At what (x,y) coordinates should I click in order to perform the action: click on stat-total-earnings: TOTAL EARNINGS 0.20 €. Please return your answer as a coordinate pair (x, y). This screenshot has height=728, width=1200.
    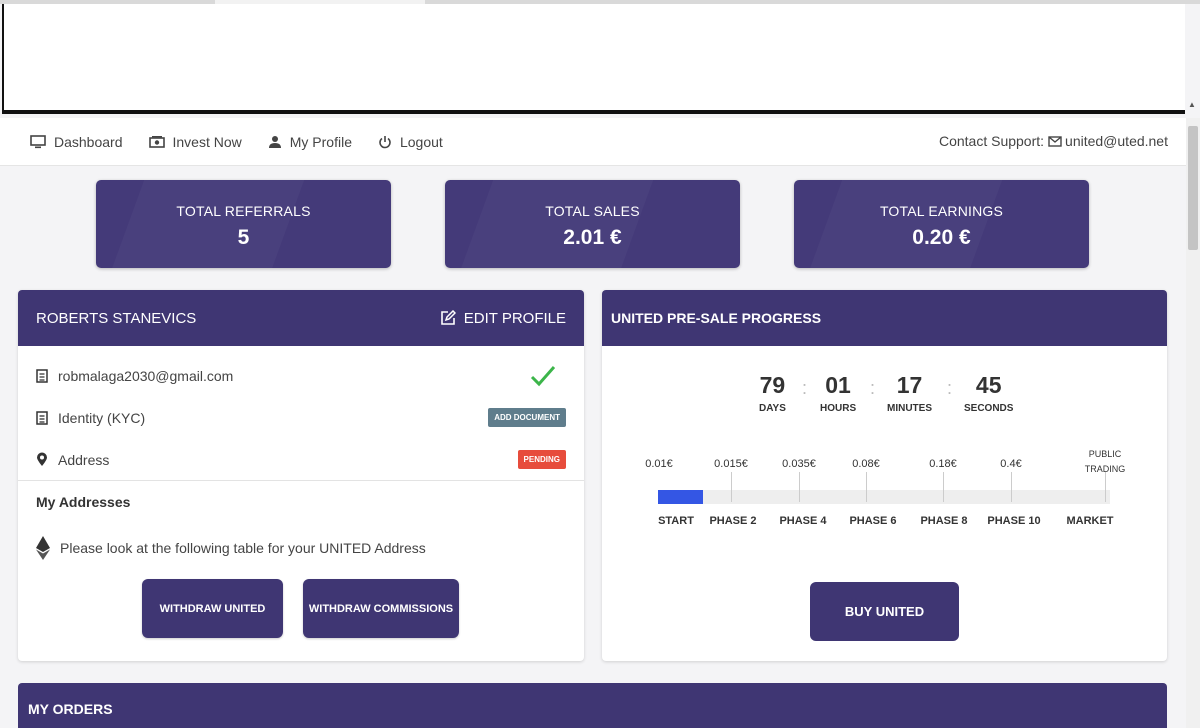
    Looking at the image, I should click on (941, 224).